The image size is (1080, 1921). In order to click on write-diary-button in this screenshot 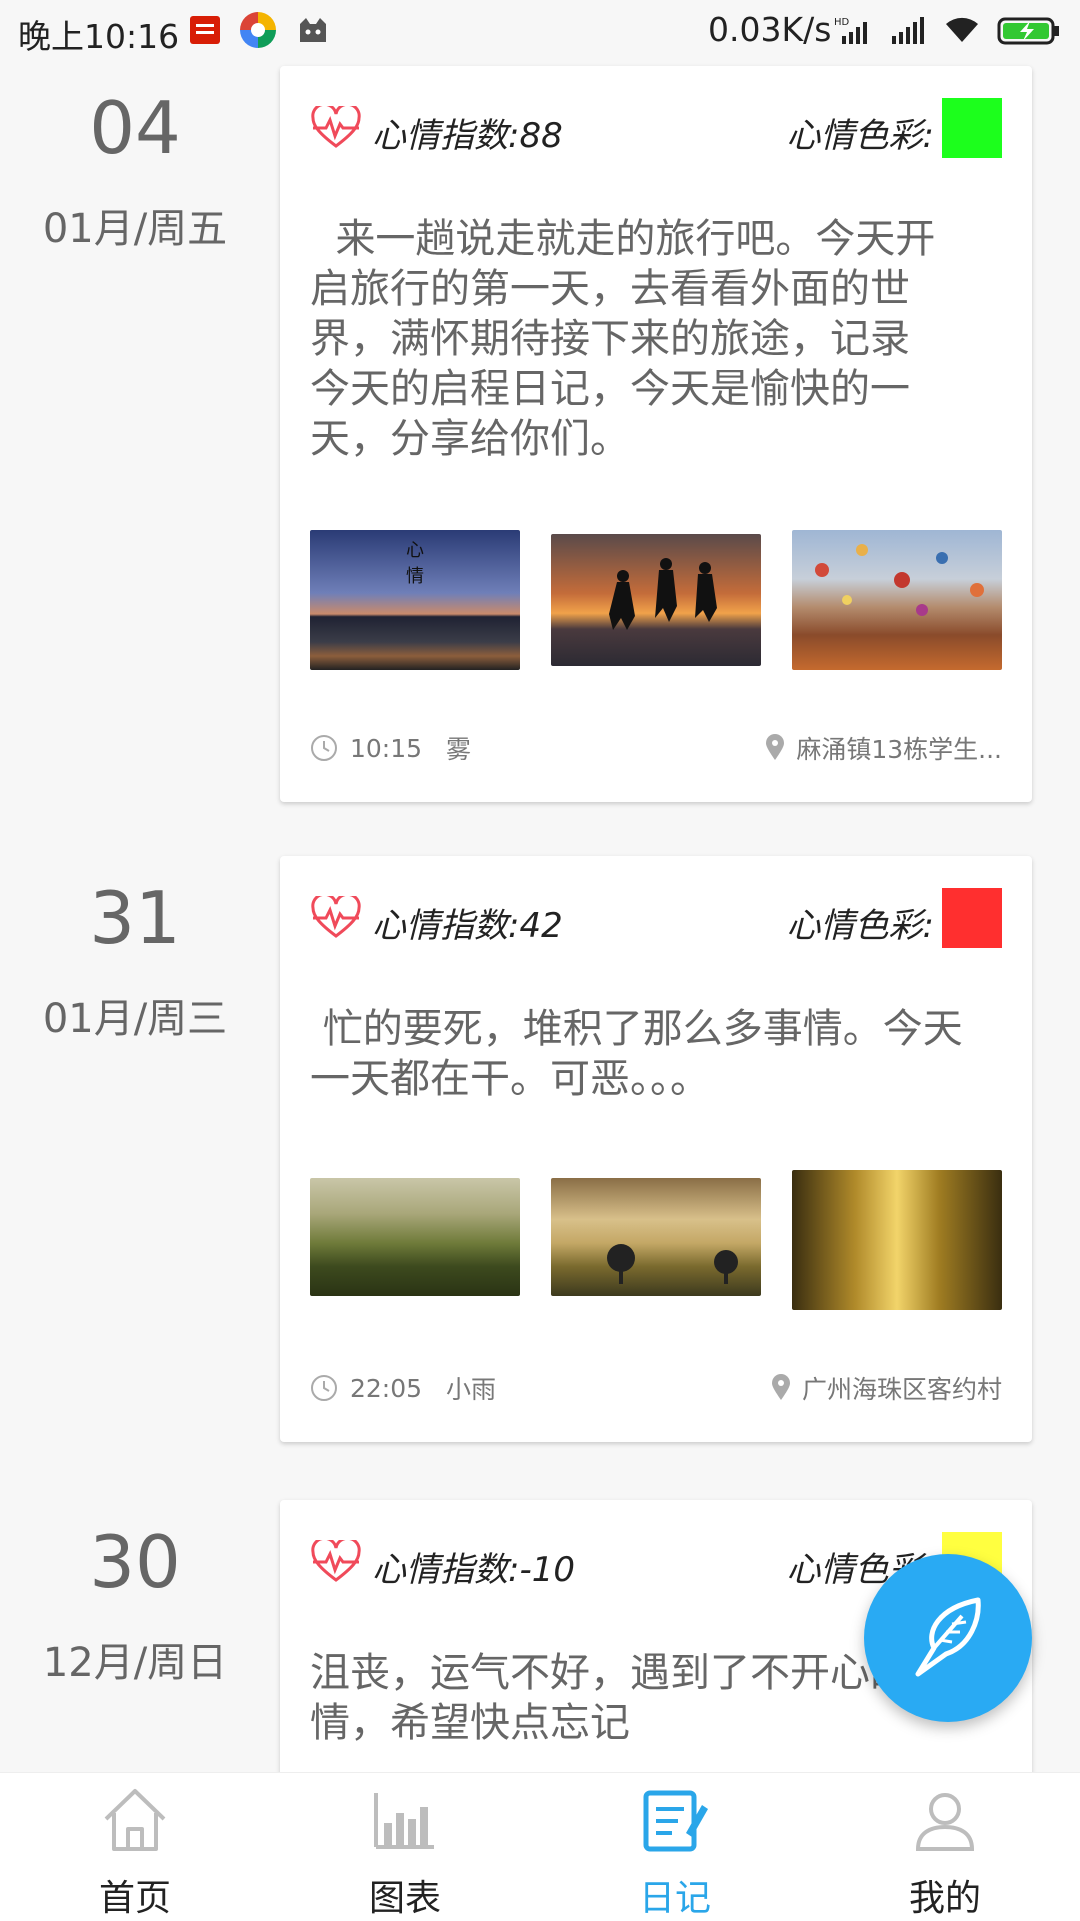, I will do `click(948, 1638)`.